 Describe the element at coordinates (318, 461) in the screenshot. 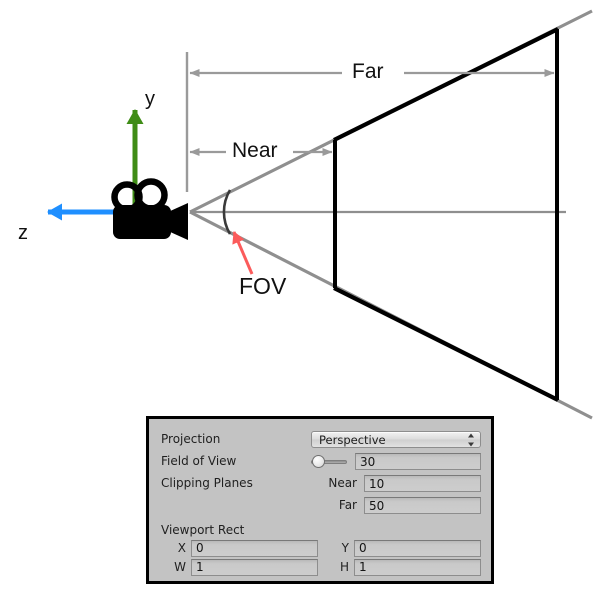

I see `slider-knob` at that location.